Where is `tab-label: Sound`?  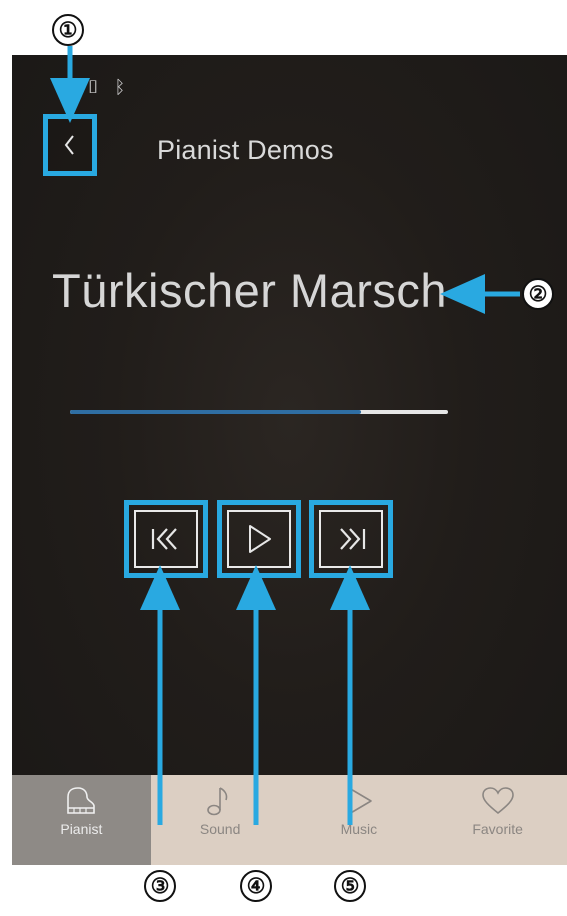 tab-label: Sound is located at coordinates (220, 829).